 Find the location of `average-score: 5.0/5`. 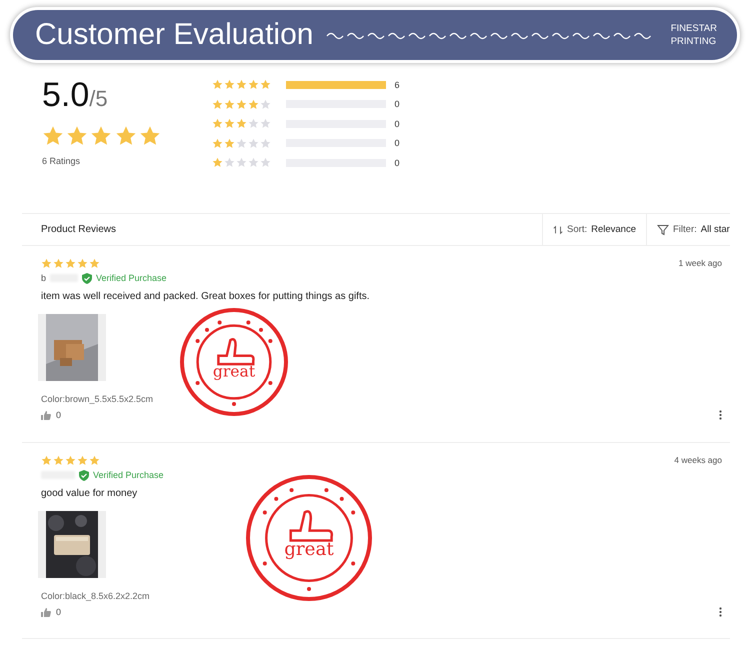

average-score: 5.0/5 is located at coordinates (75, 95).